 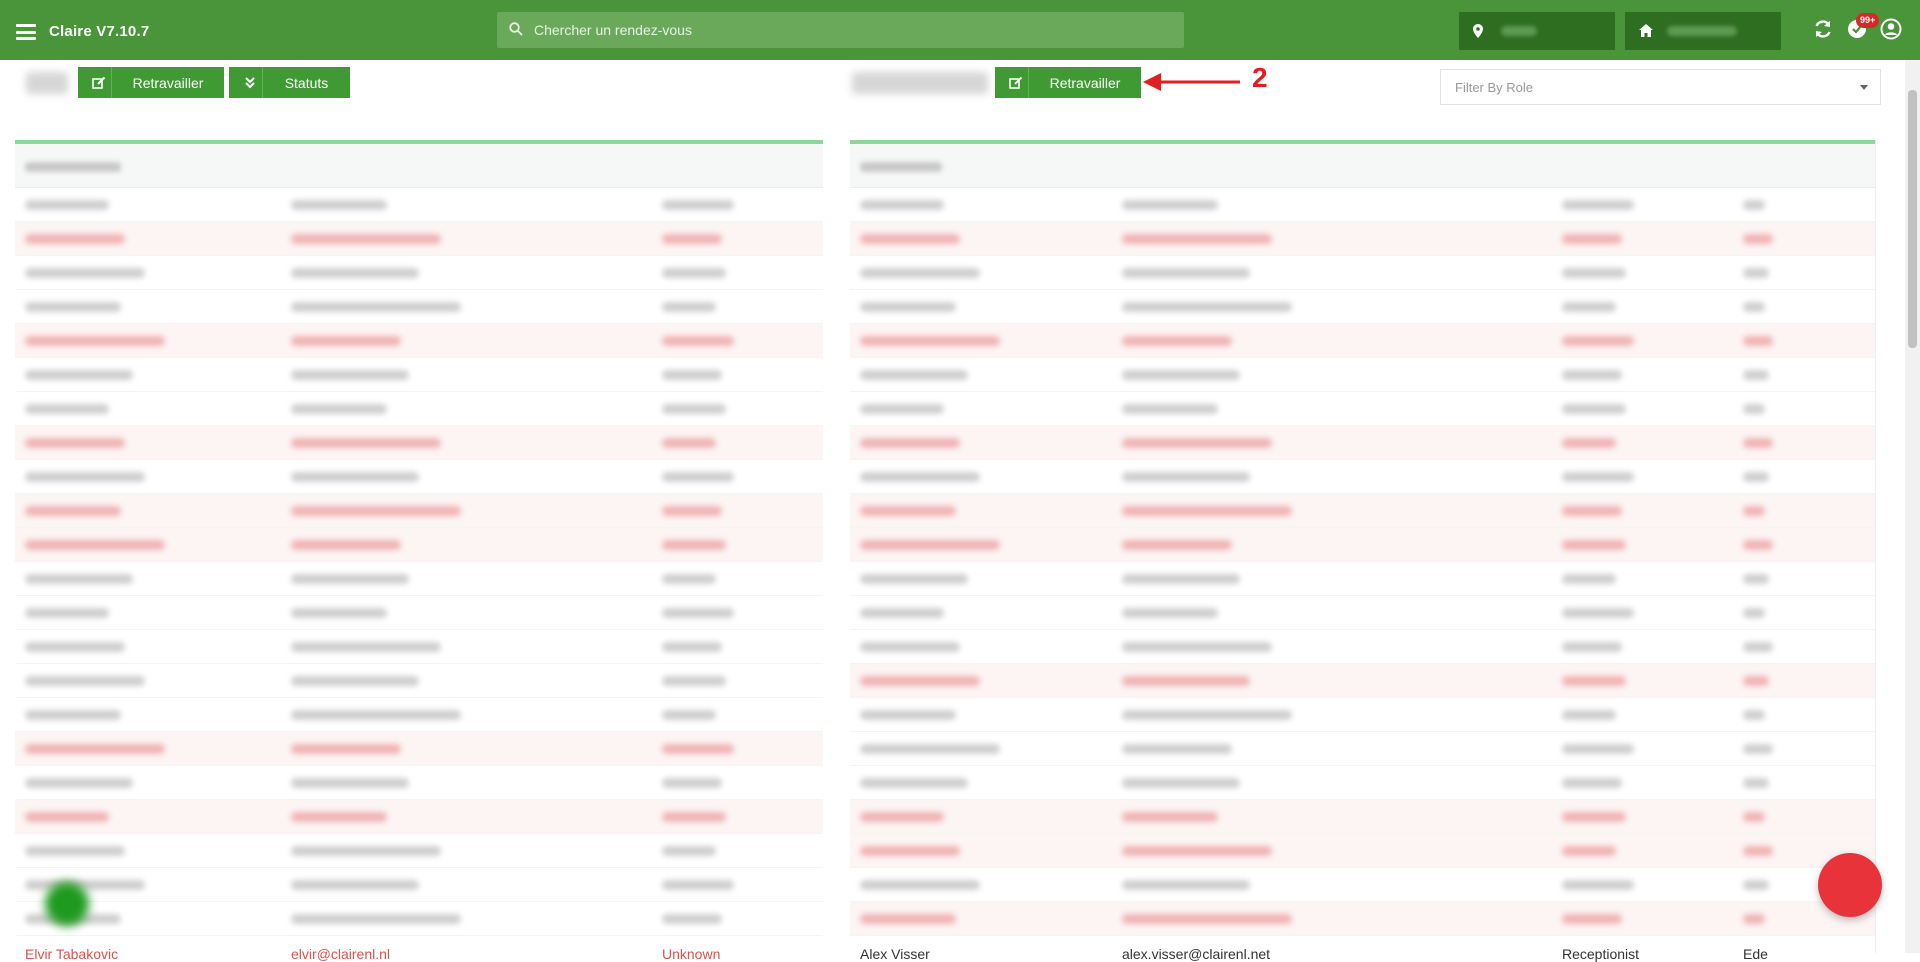 I want to click on search-input, so click(x=840, y=30).